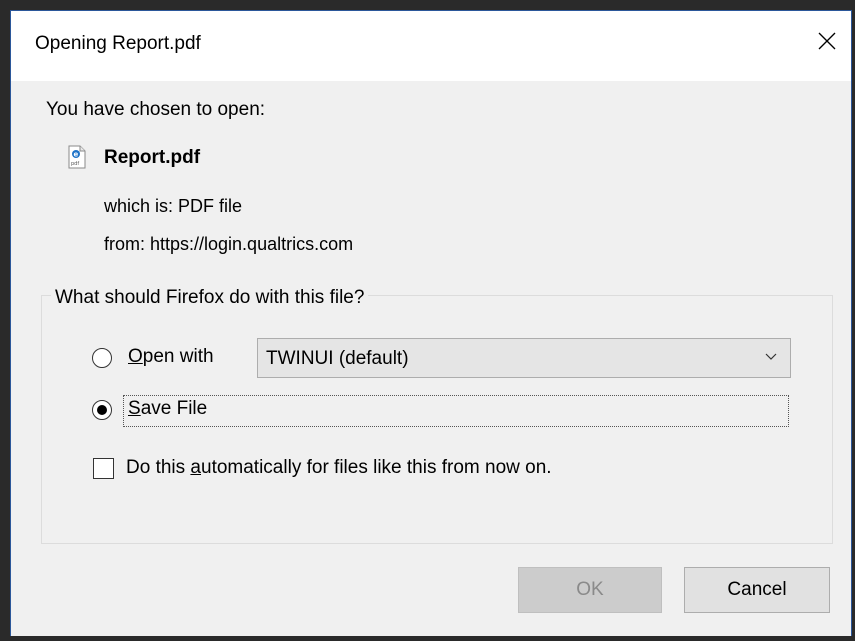 The width and height of the screenshot is (855, 641). Describe the element at coordinates (174, 408) in the screenshot. I see `save-file-label-rest: ave File` at that location.